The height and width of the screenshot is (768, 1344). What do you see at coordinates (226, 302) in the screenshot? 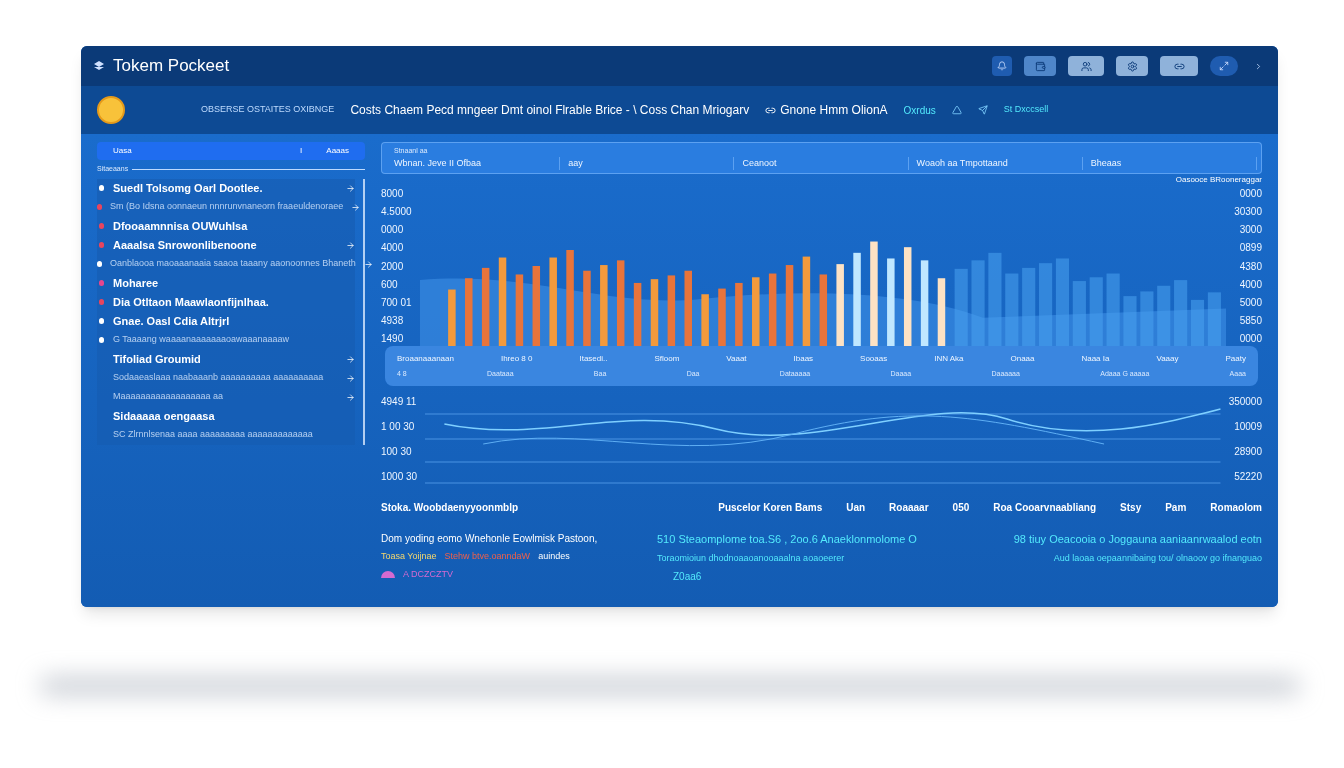
I see `sidebar-item: Dia Otltaon Maawlaonfijnlhaa.` at bounding box center [226, 302].